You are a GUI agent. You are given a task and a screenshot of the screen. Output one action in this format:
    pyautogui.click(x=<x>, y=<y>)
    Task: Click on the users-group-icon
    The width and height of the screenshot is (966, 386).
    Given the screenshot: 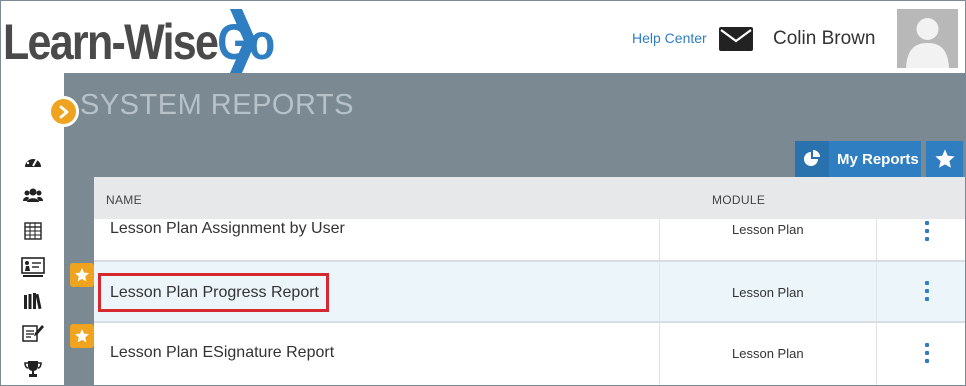 What is the action you would take?
    pyautogui.click(x=33, y=195)
    